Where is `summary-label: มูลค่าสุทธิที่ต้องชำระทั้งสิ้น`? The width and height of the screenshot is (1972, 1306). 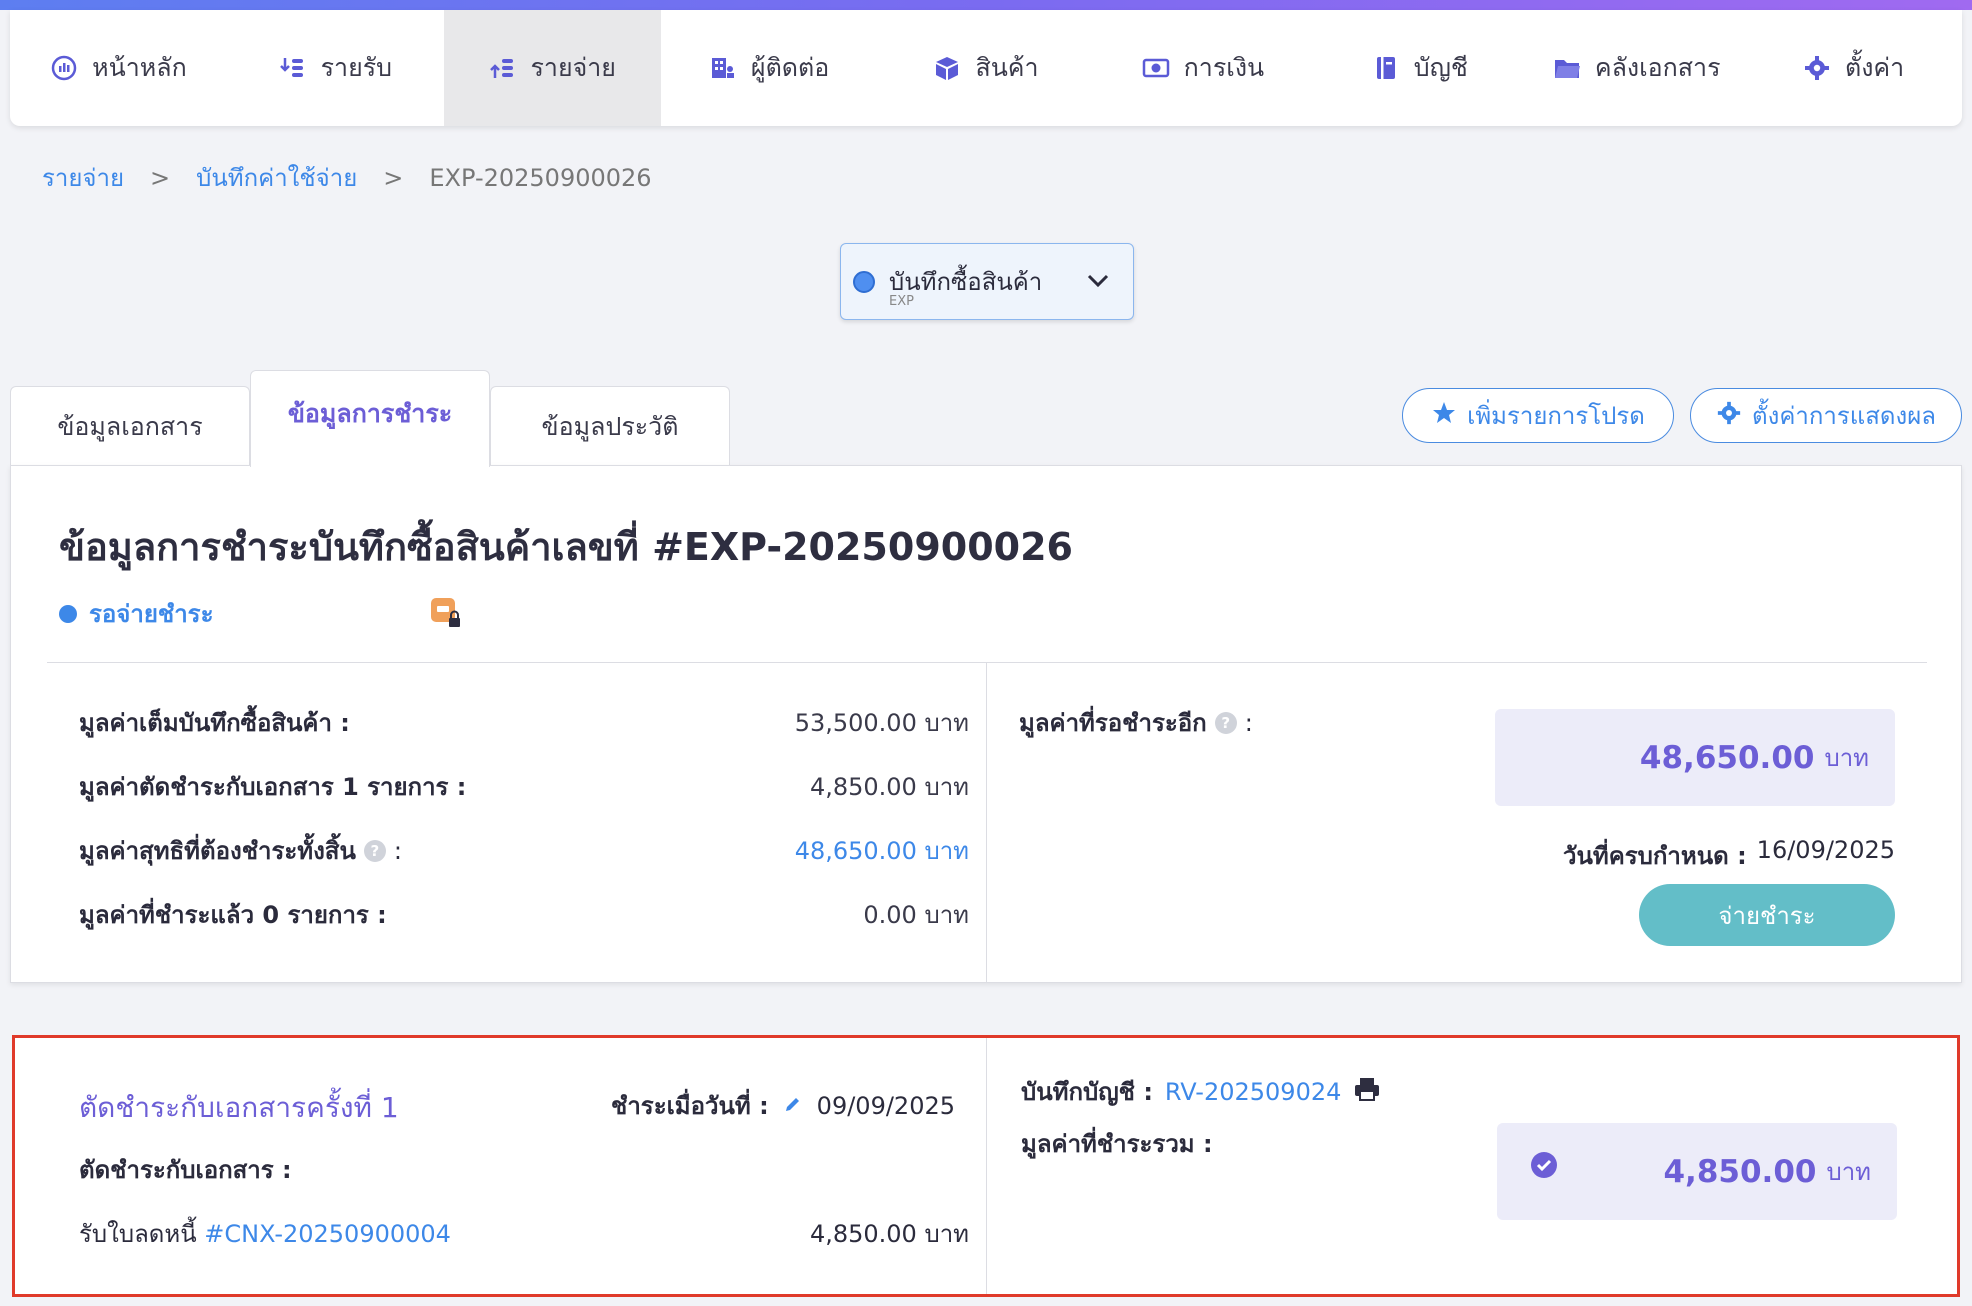
summary-label: มูลค่าสุทธิที่ต้องชำระทั้งสิ้น is located at coordinates (217, 851).